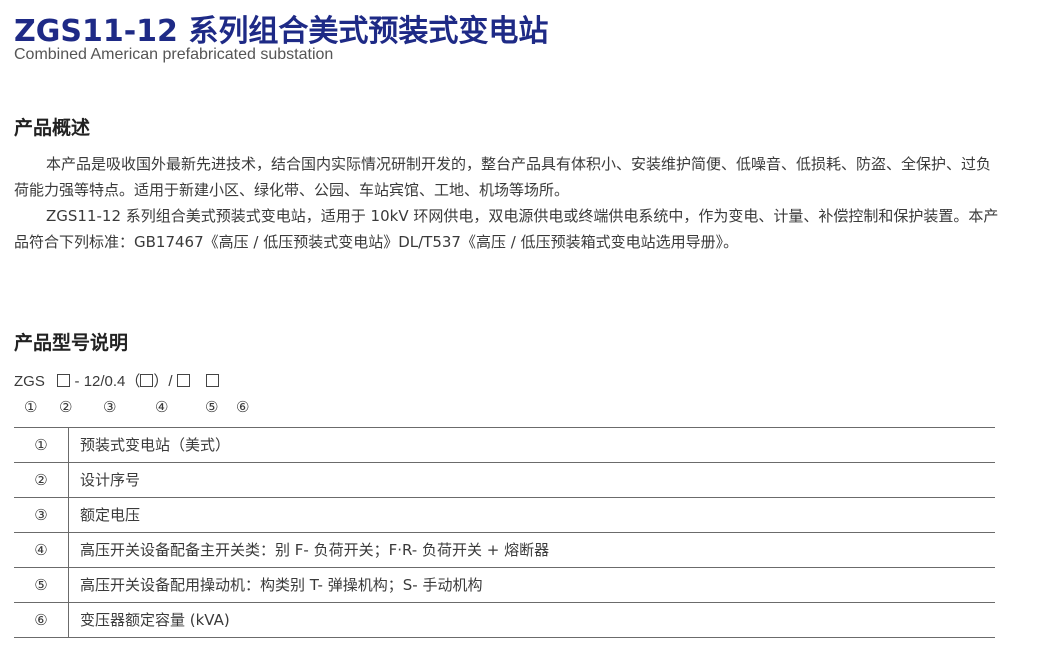  What do you see at coordinates (110, 407) in the screenshot?
I see `marker: ③` at bounding box center [110, 407].